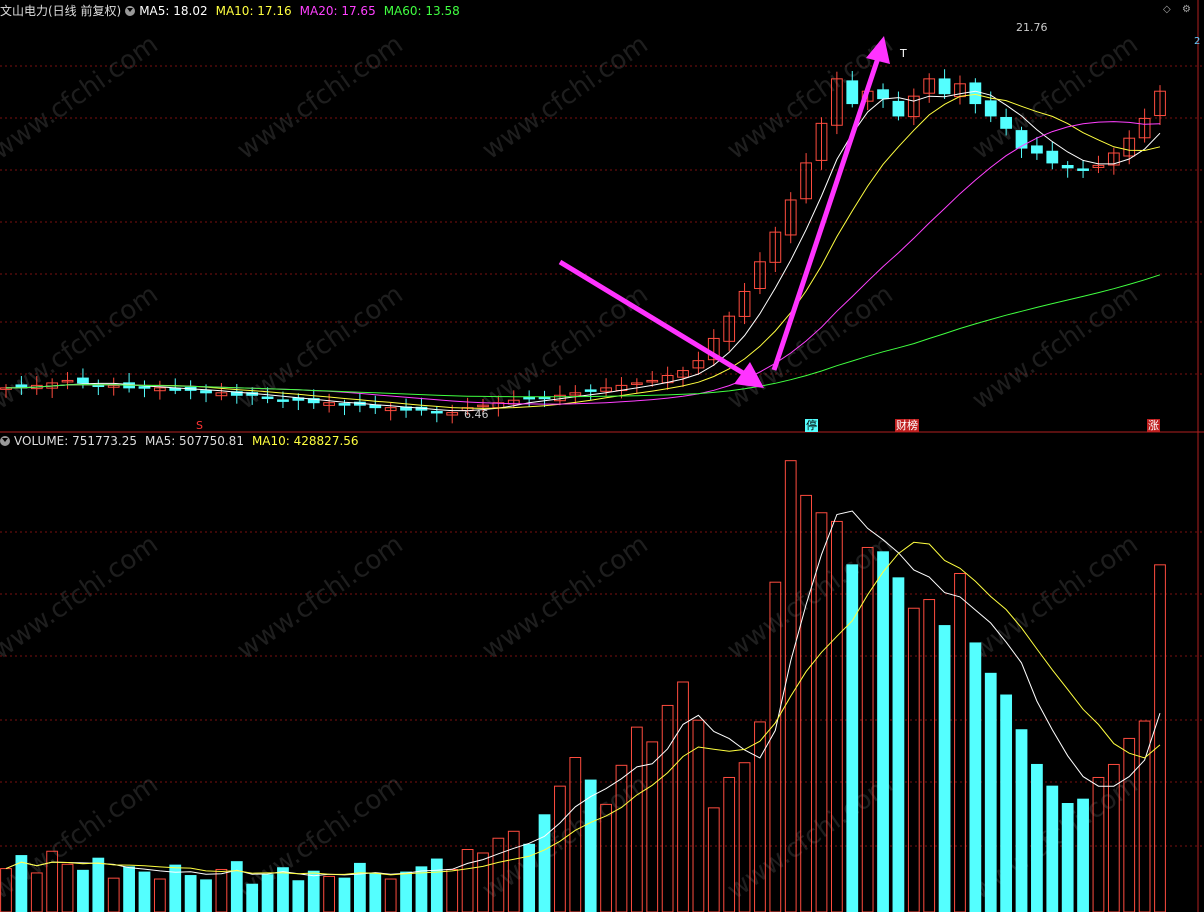 This screenshot has height=912, width=1204. What do you see at coordinates (811, 425) in the screenshot?
I see `signal-tag-ting: 停` at bounding box center [811, 425].